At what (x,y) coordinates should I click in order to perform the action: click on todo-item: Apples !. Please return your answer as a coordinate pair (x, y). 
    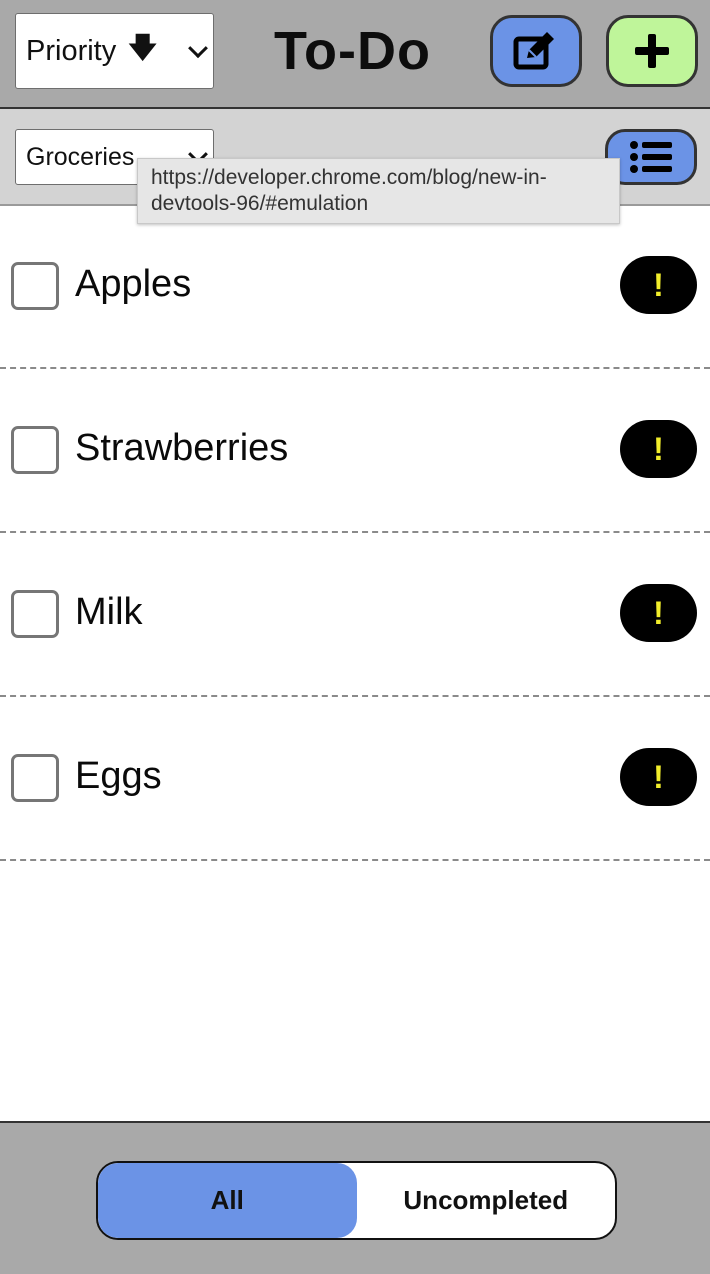
    Looking at the image, I should click on (355, 287).